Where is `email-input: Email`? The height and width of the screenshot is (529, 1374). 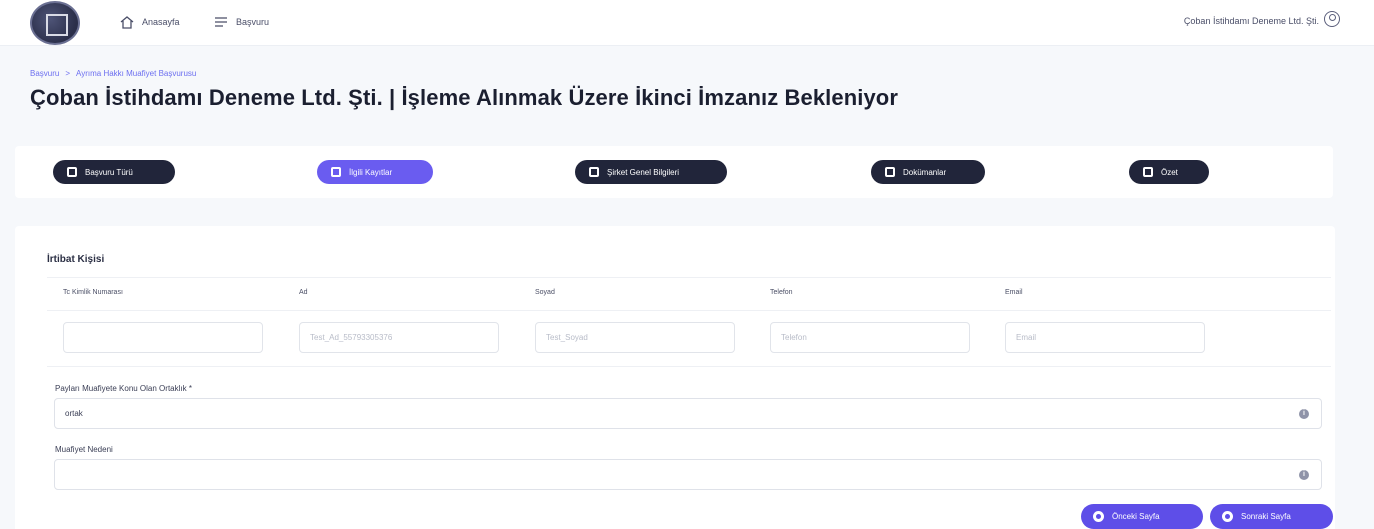
email-input: Email is located at coordinates (1105, 337).